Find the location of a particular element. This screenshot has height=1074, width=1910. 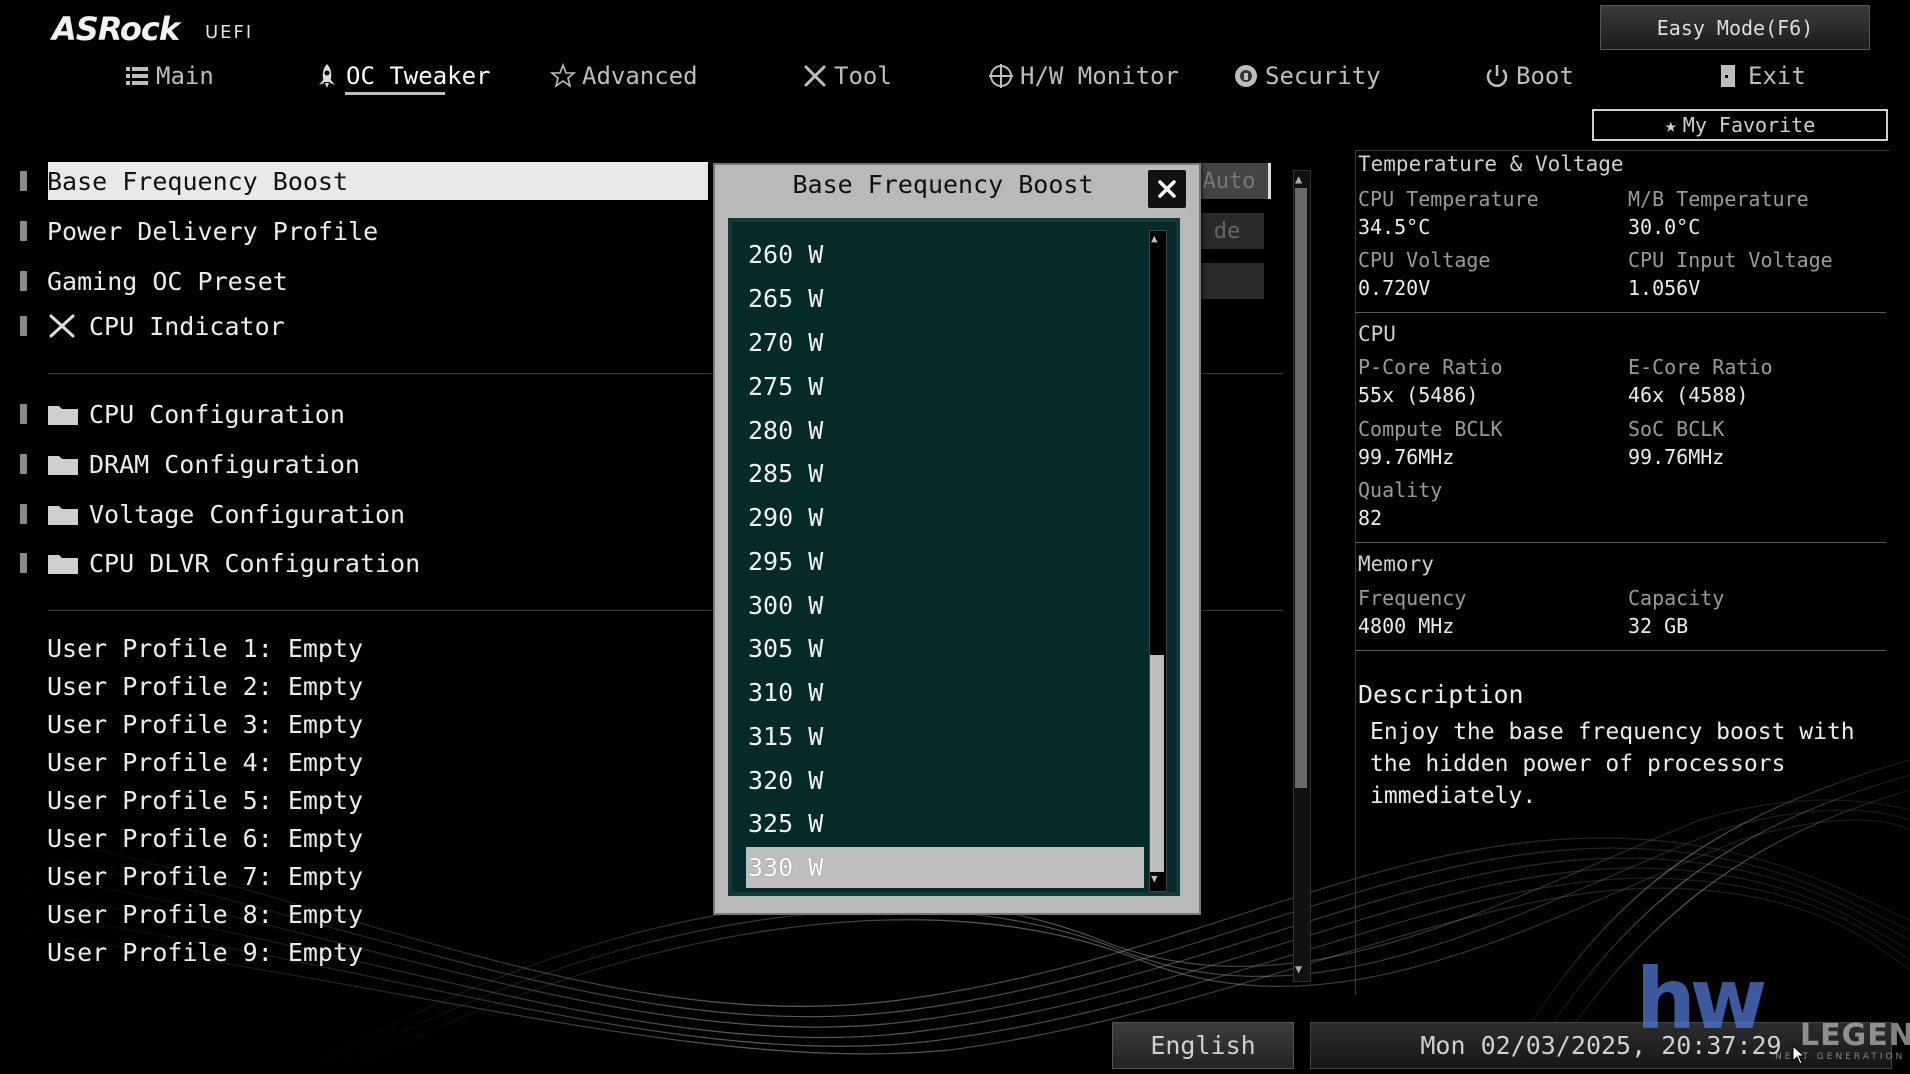

user-profile-4: User Profile 4: Empty is located at coordinates (205, 762).